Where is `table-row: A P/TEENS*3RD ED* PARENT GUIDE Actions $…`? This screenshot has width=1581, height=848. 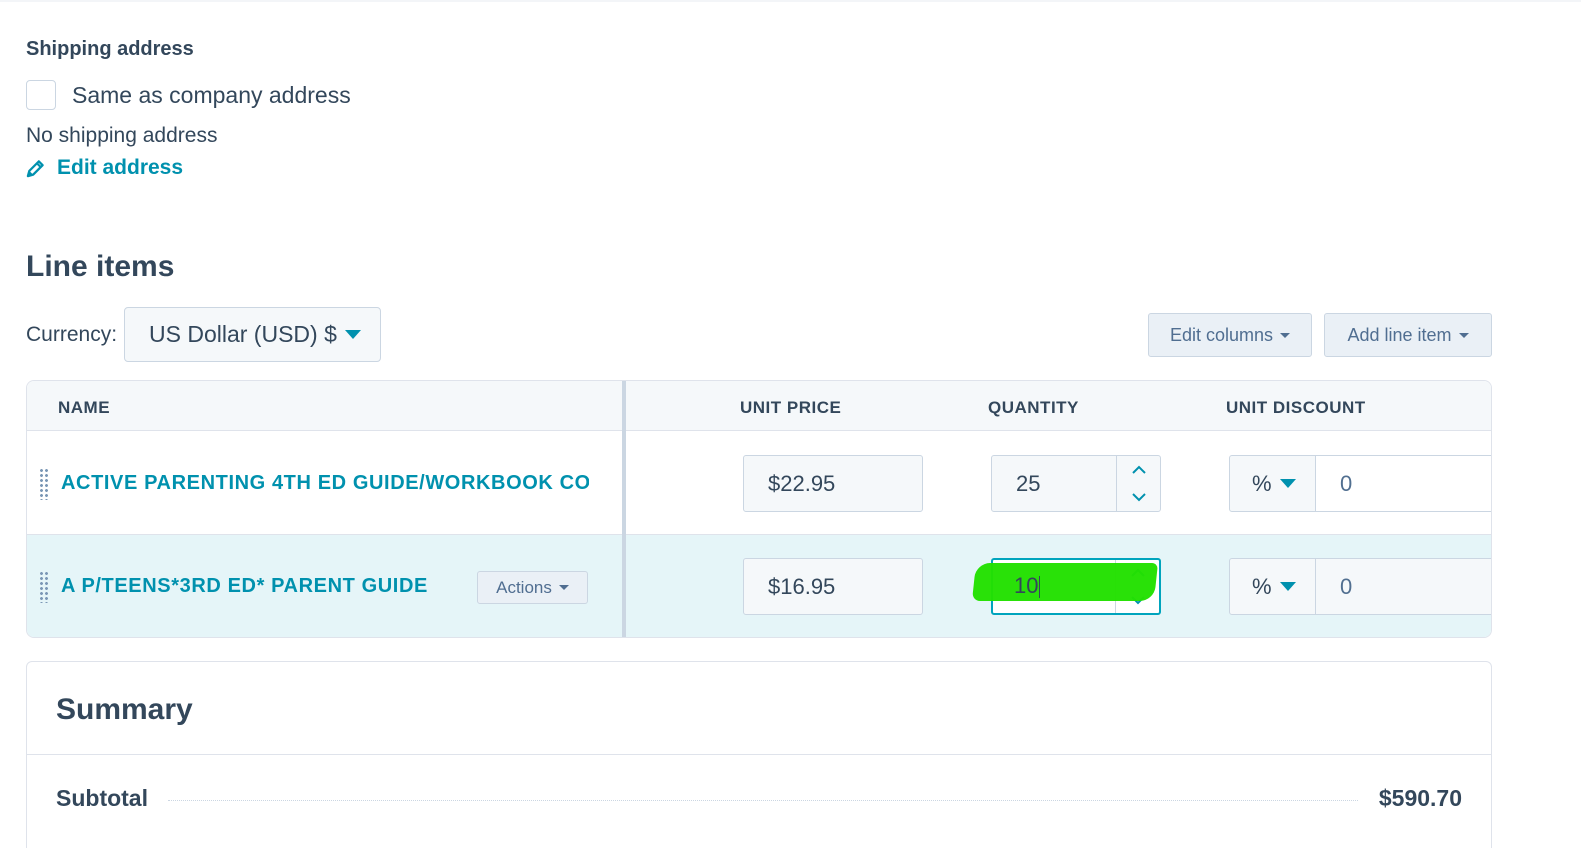 table-row: A P/TEENS*3RD ED* PARENT GUIDE Actions $… is located at coordinates (759, 586).